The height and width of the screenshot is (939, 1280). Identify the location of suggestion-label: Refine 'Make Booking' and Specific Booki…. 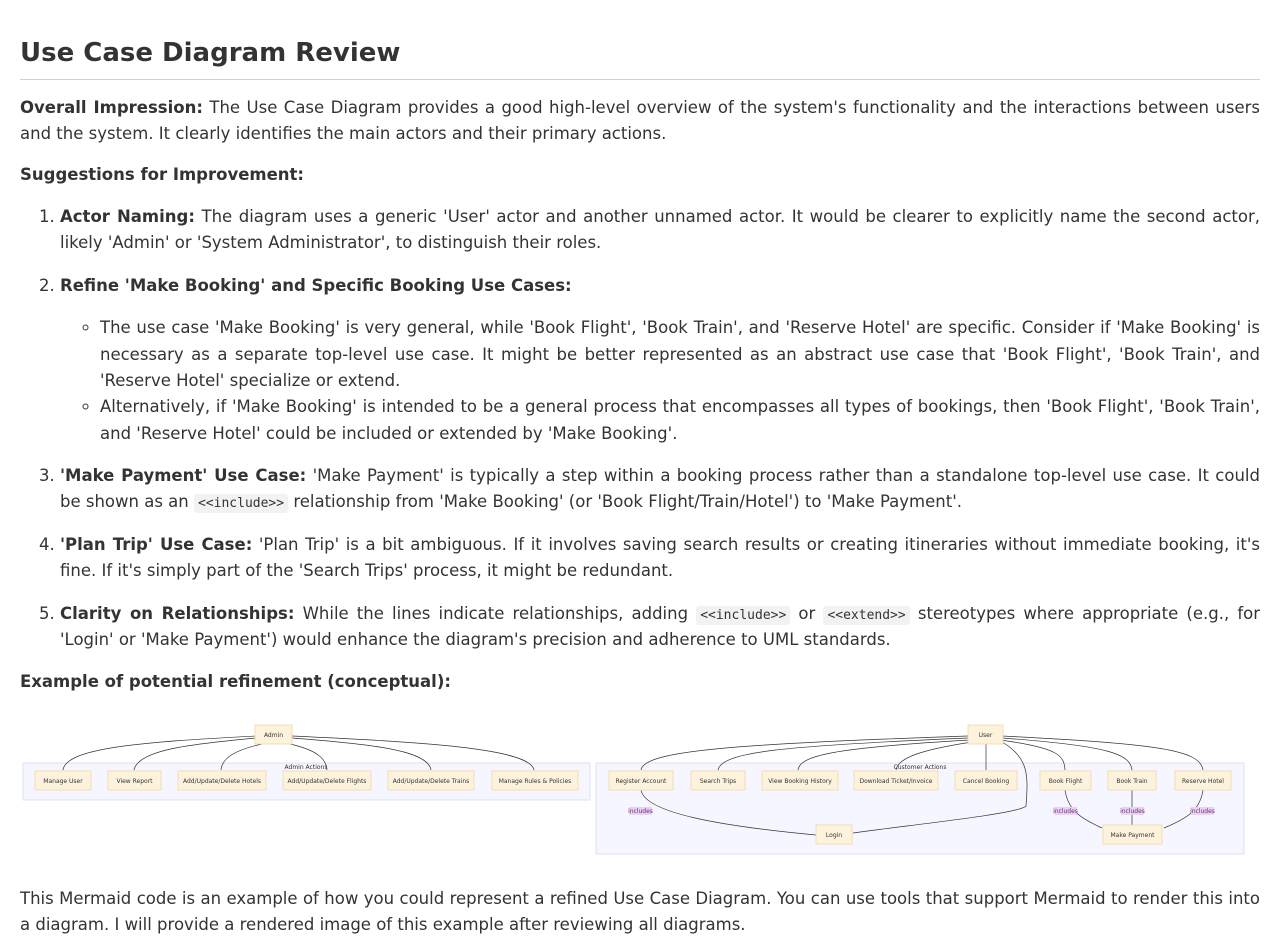
(316, 285).